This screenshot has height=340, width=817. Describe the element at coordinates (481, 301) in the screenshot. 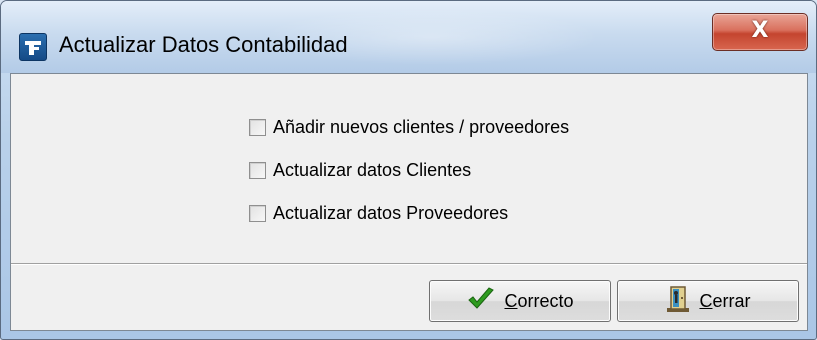

I see `checkmark-icon` at that location.